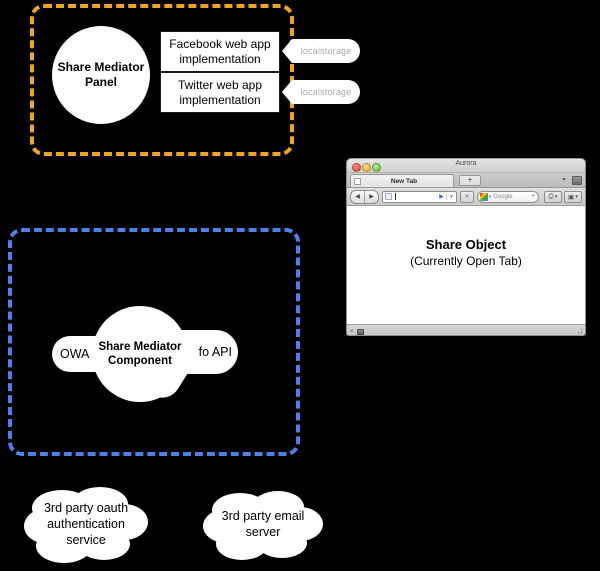 This screenshot has width=600, height=571. What do you see at coordinates (556, 196) in the screenshot?
I see `print-chevron-down-icon: ▾` at bounding box center [556, 196].